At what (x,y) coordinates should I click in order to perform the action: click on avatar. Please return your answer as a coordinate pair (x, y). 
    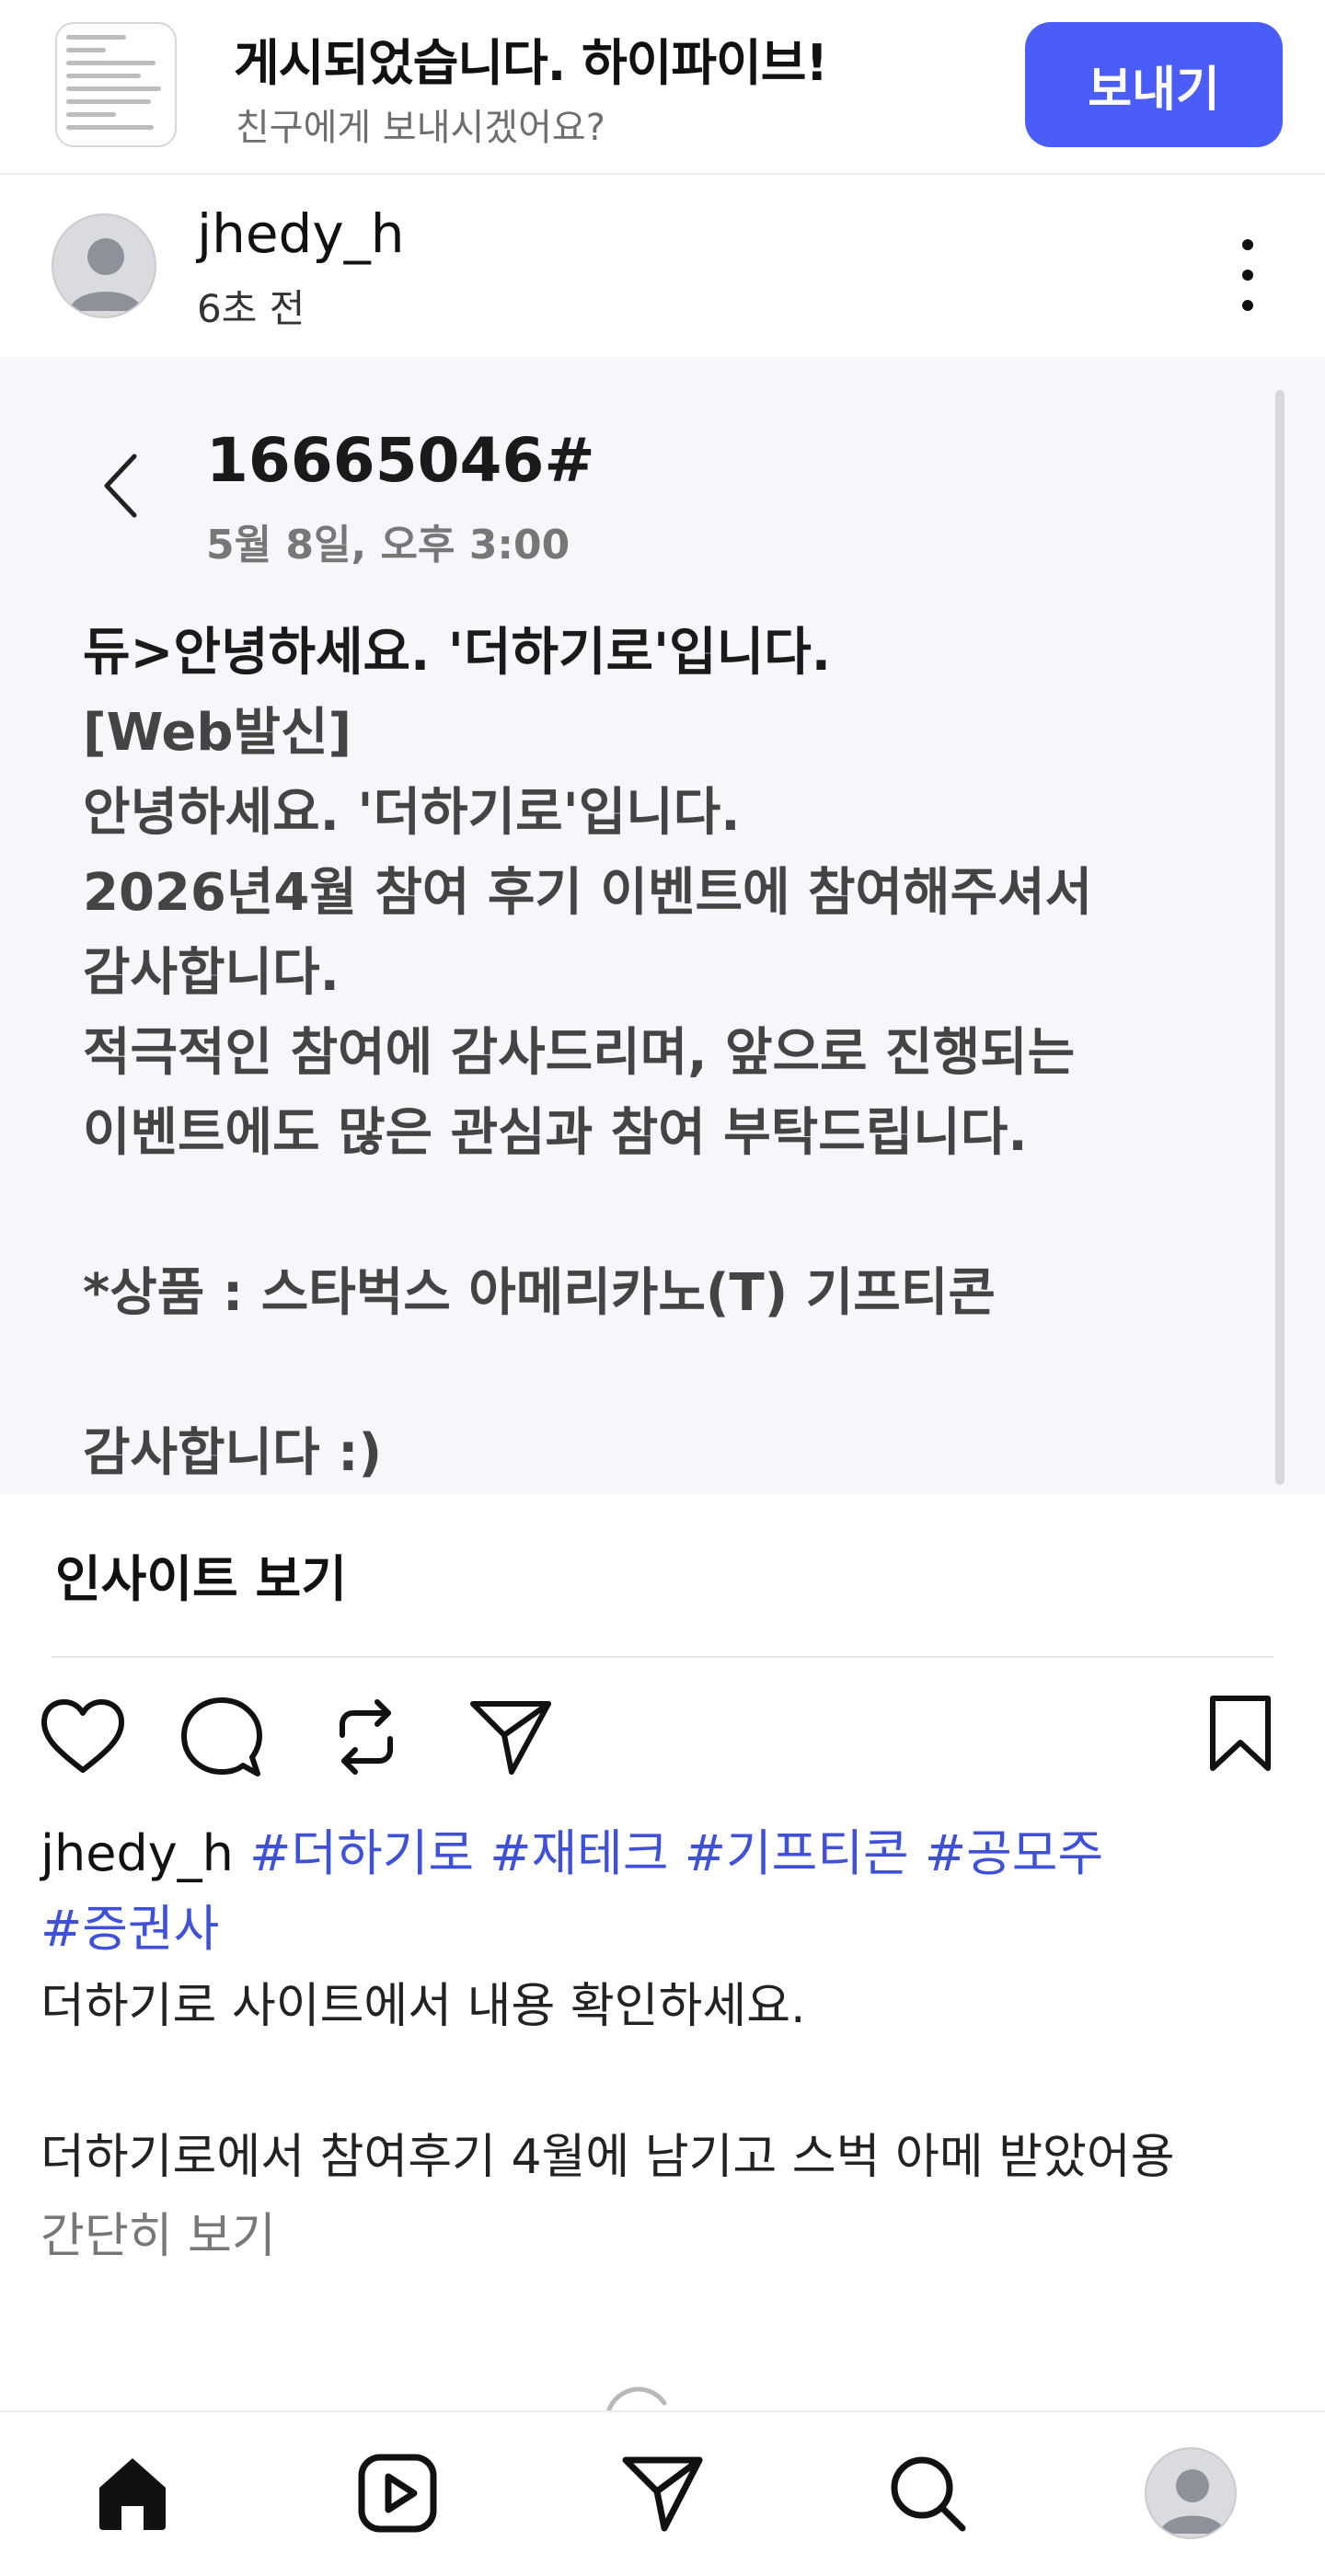
    Looking at the image, I should click on (104, 265).